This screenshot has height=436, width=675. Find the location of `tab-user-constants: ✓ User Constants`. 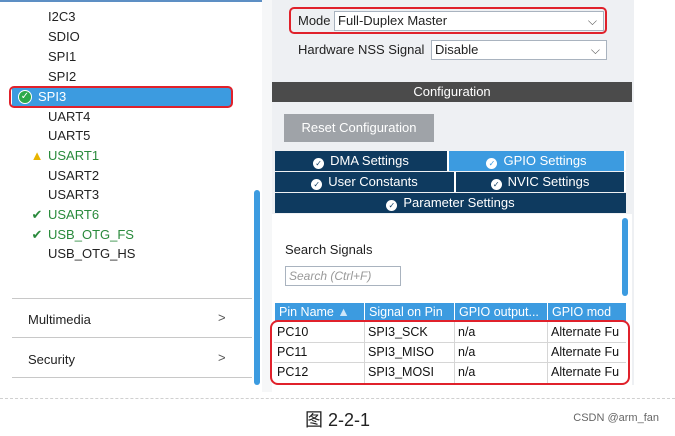

tab-user-constants: ✓ User Constants is located at coordinates (365, 182).